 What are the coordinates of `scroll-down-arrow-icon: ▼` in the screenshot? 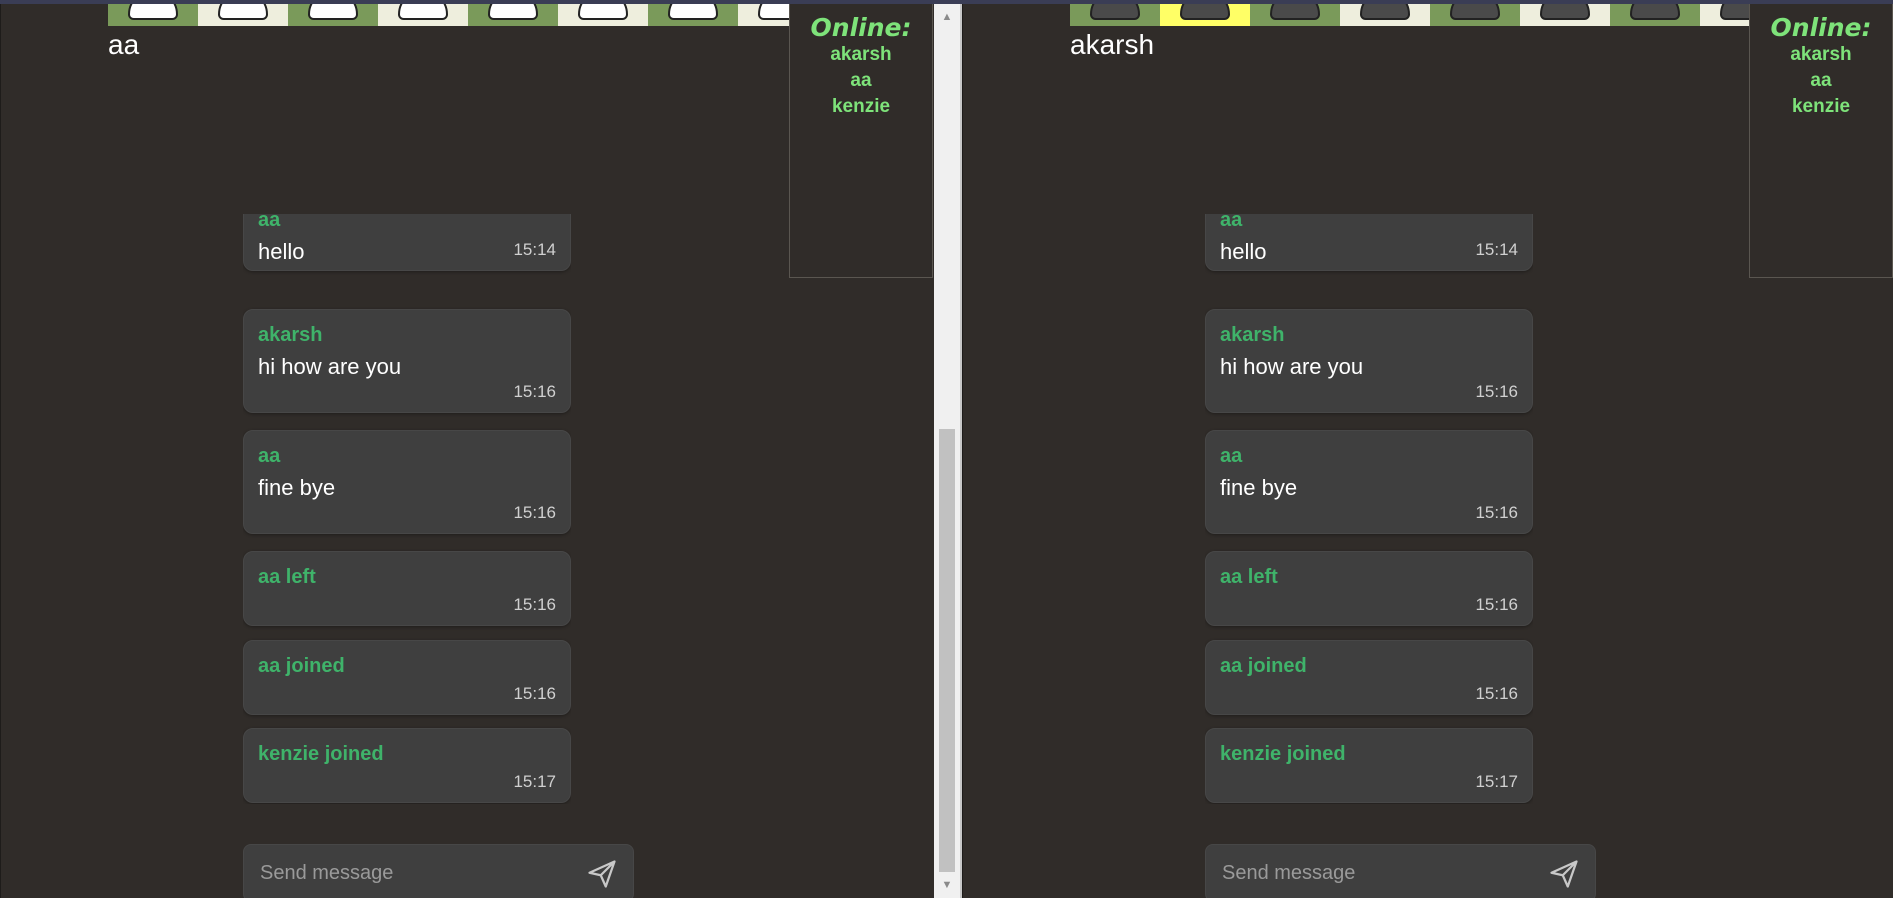 It's located at (947, 885).